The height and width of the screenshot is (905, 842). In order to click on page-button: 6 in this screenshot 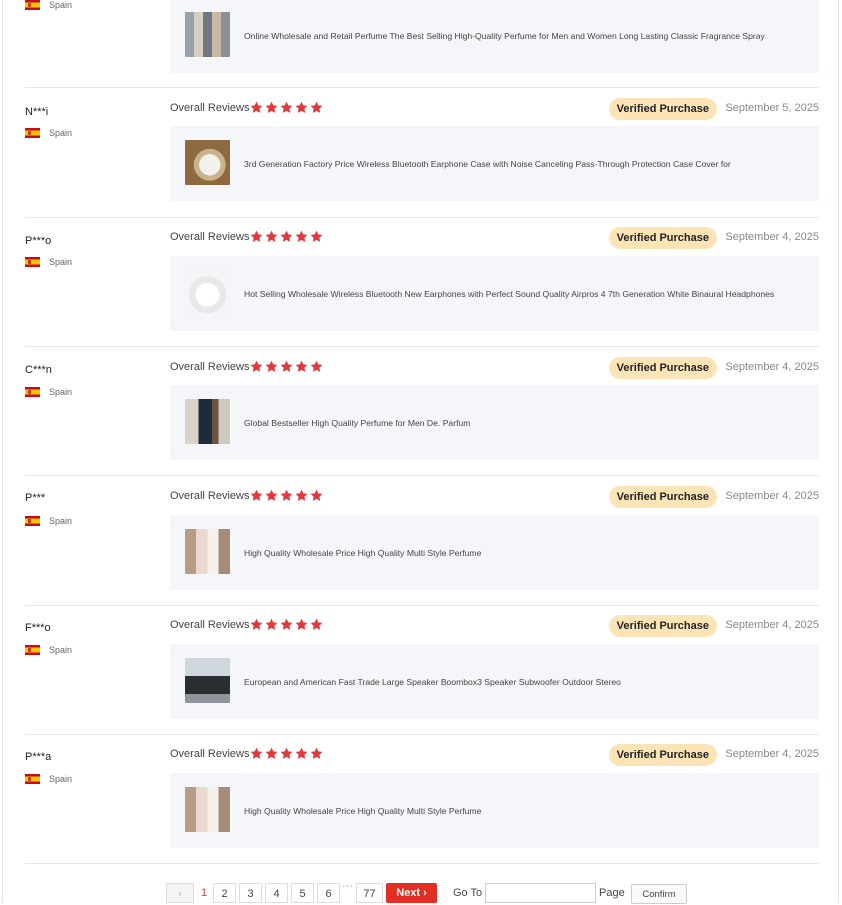, I will do `click(328, 893)`.